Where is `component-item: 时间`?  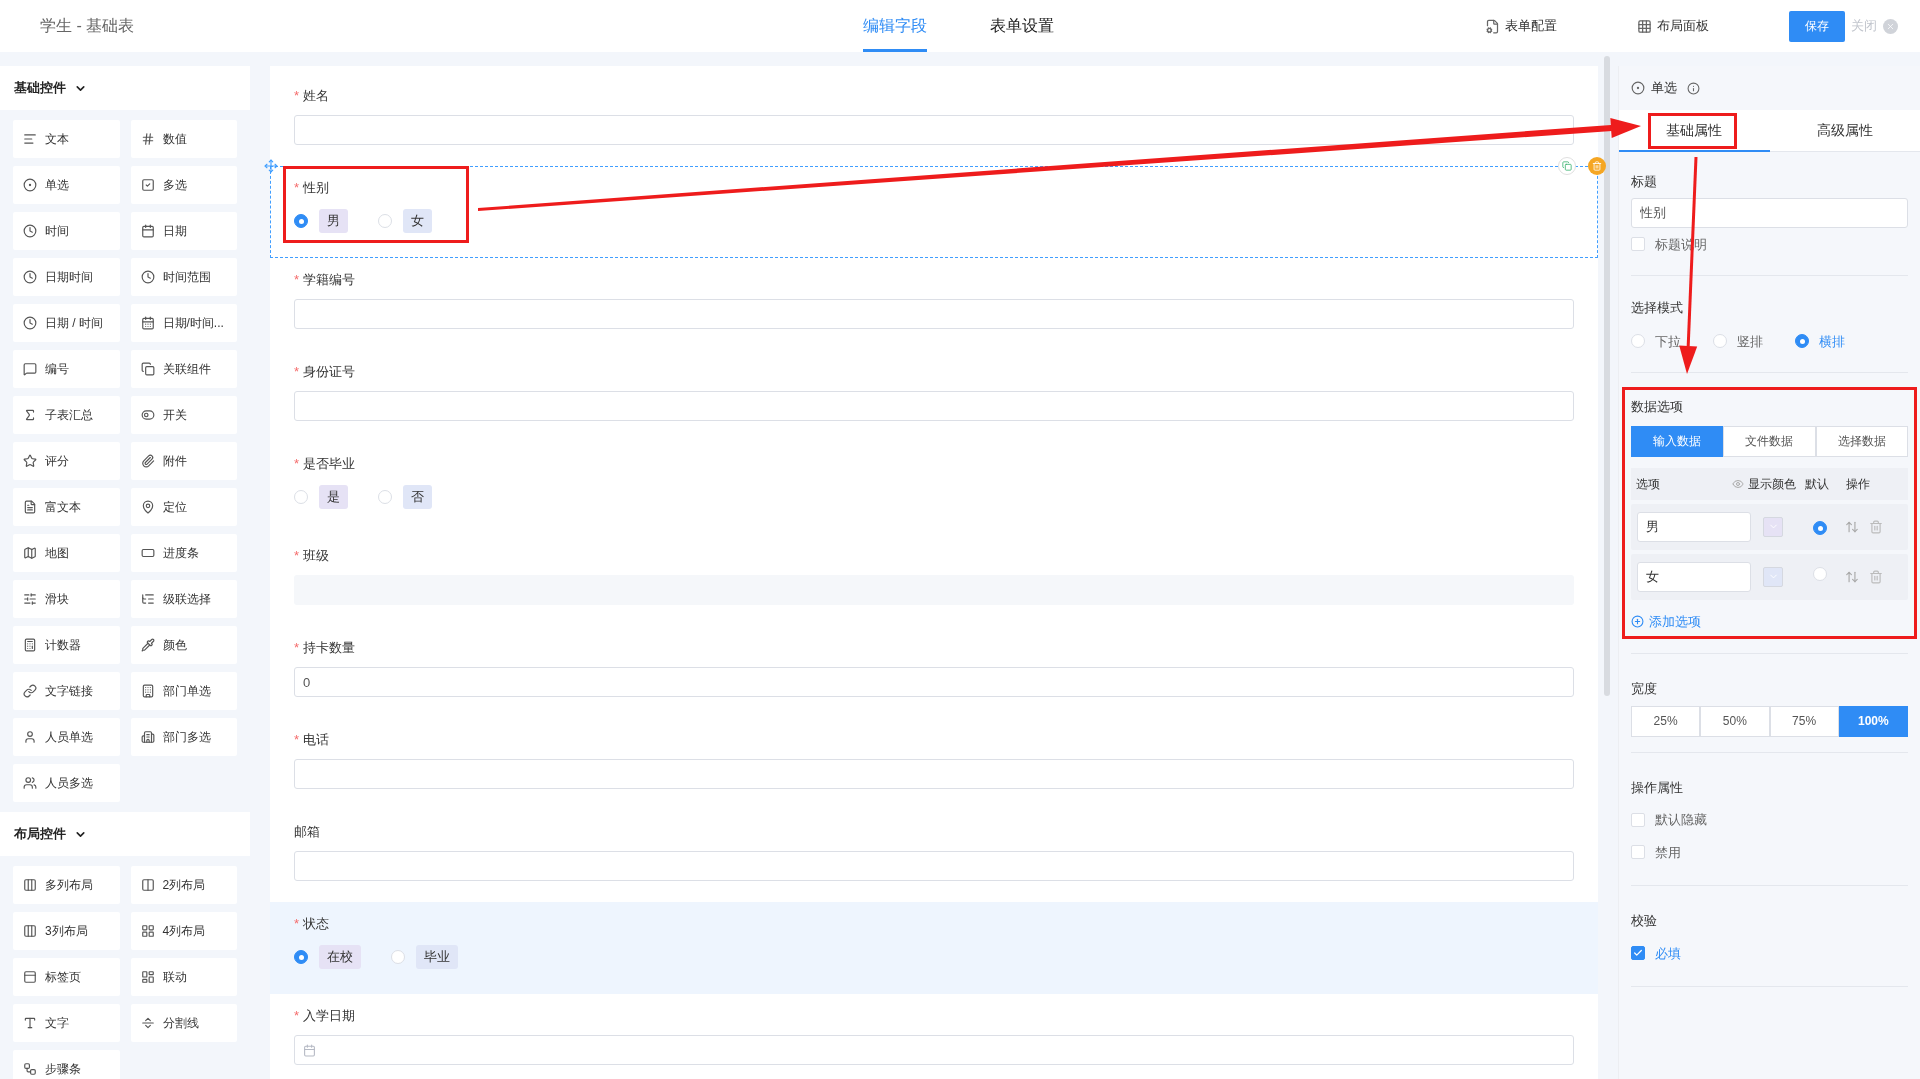
component-item: 时间 is located at coordinates (66, 231).